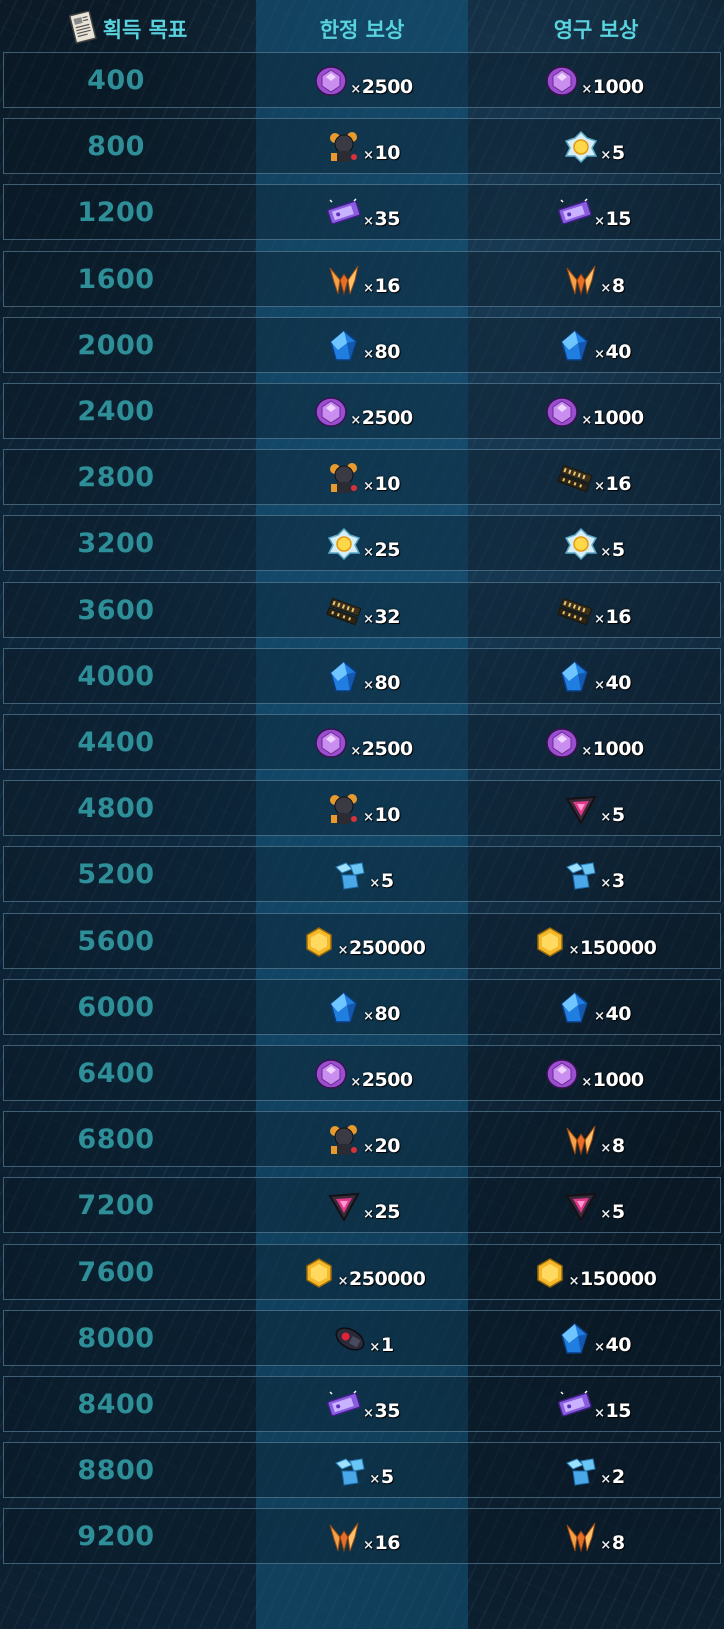 This screenshot has width=724, height=1629. Describe the element at coordinates (618, 1013) in the screenshot. I see `quantity-value: 40` at that location.